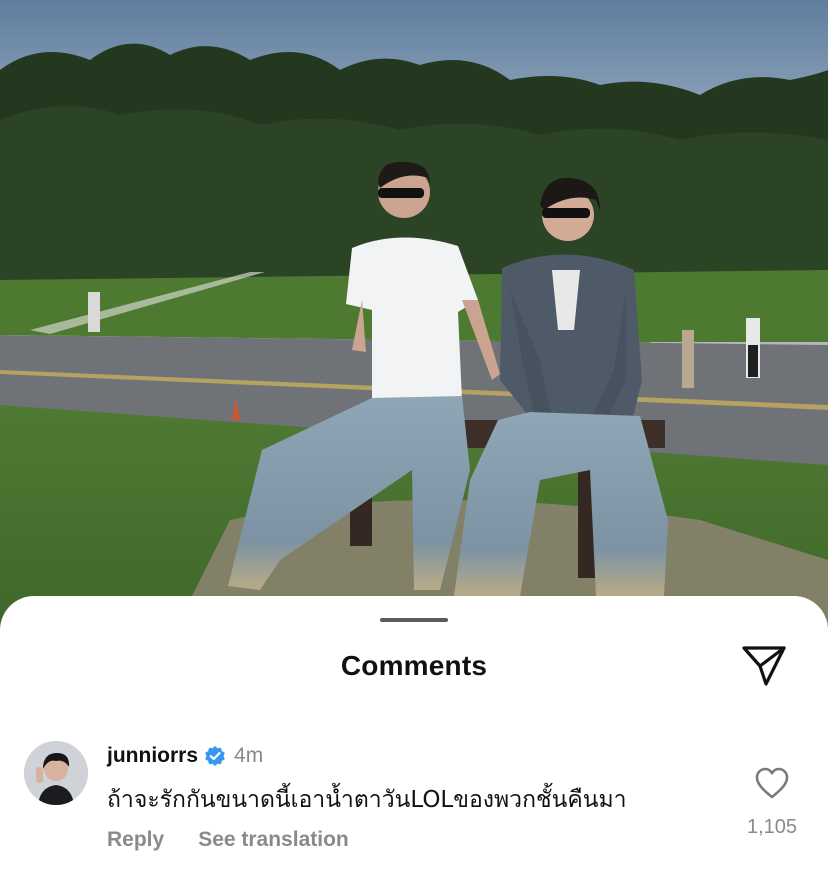 The width and height of the screenshot is (828, 869). I want to click on share-button, so click(764, 666).